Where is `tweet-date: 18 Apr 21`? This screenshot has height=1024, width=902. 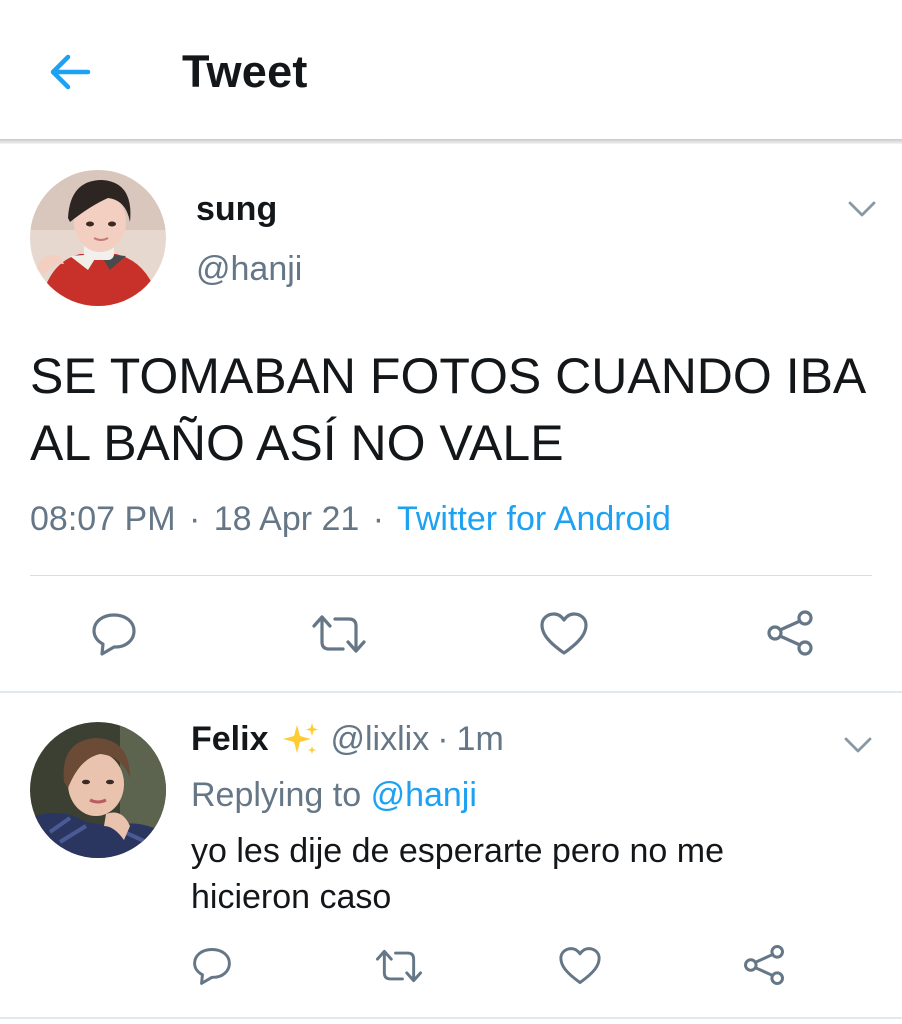 tweet-date: 18 Apr 21 is located at coordinates (286, 519).